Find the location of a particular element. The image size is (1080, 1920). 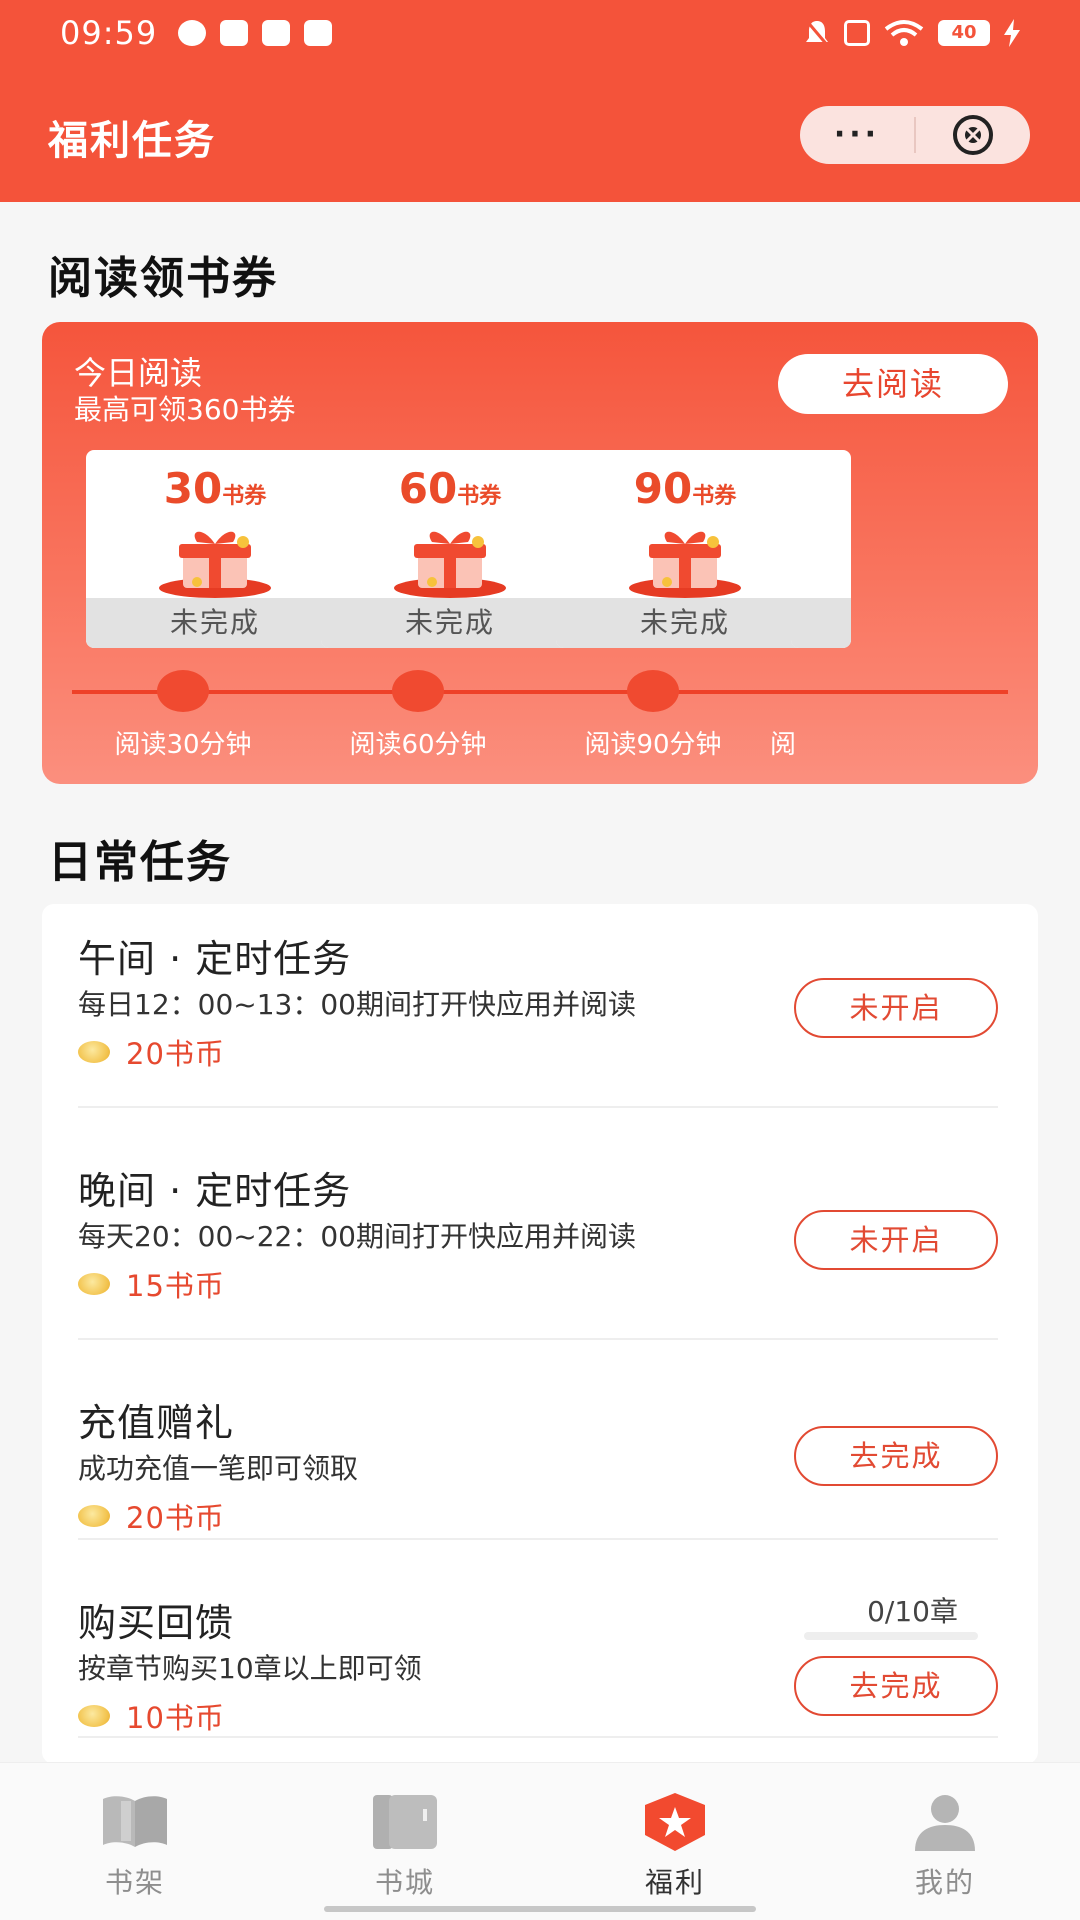

task-description: 每日12：00~13：00期间打开快应用并阅读 is located at coordinates (357, 1004).